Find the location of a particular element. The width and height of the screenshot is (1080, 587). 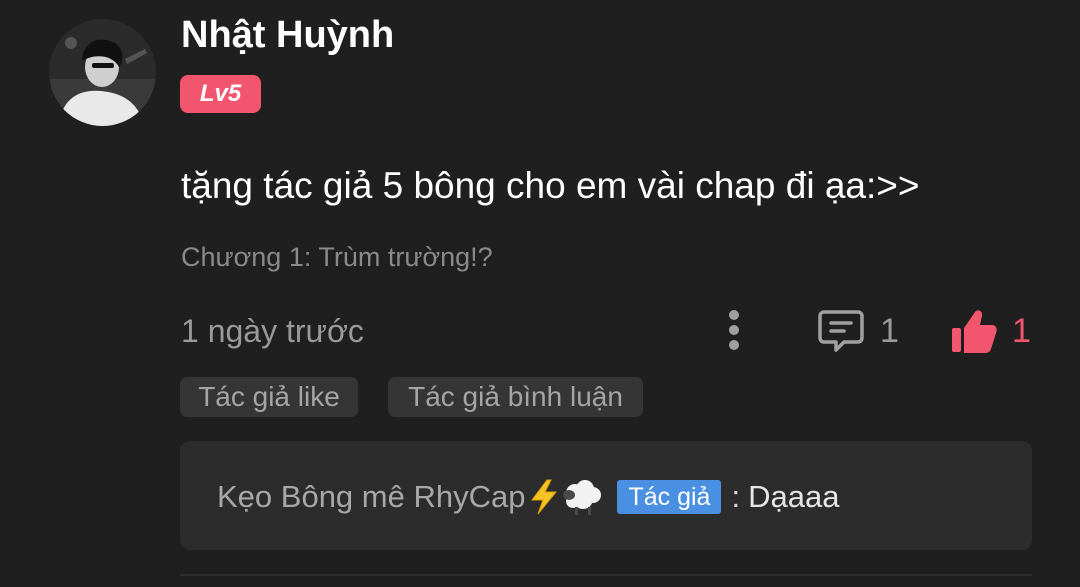

reply-line: Kẹo Bông mê RhyCap Tác giả : Dạaaa is located at coordinates (528, 497).